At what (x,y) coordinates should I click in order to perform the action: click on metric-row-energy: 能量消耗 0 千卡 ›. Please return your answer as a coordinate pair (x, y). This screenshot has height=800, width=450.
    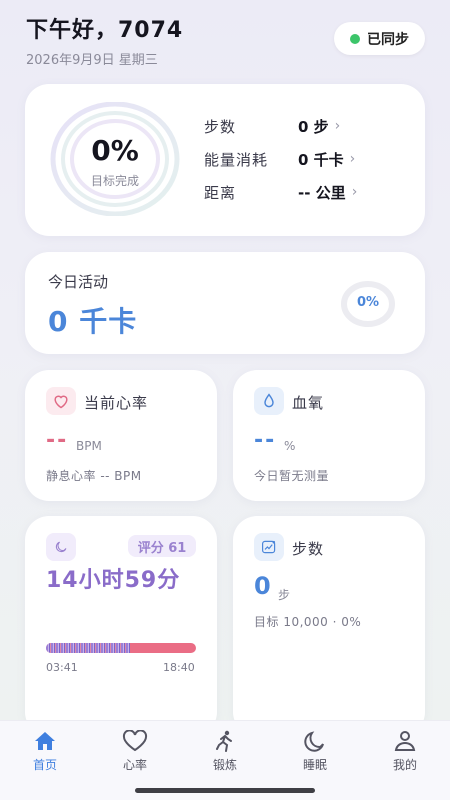
    Looking at the image, I should click on (304, 159).